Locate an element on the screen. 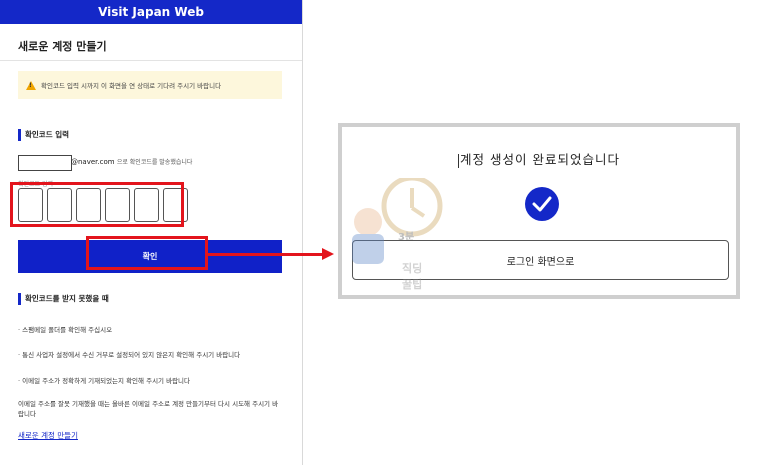 Image resolution: width=762 pixels, height=465 pixels. app-header: Visit Japan Web is located at coordinates (151, 12).